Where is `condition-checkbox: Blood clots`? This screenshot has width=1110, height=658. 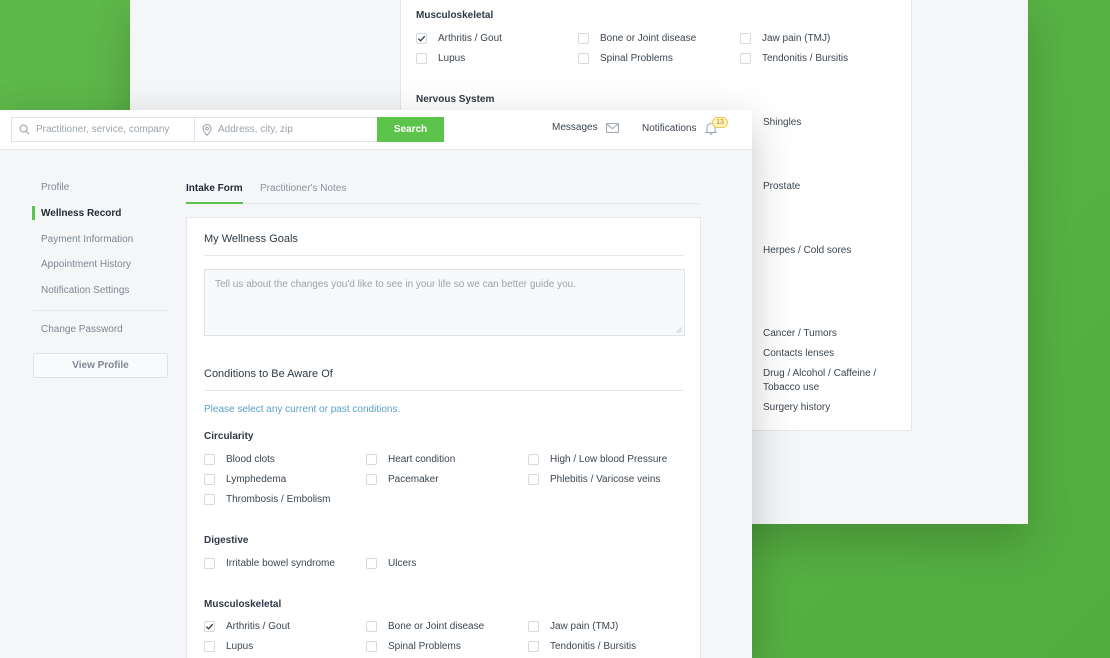
condition-checkbox: Blood clots is located at coordinates (239, 459).